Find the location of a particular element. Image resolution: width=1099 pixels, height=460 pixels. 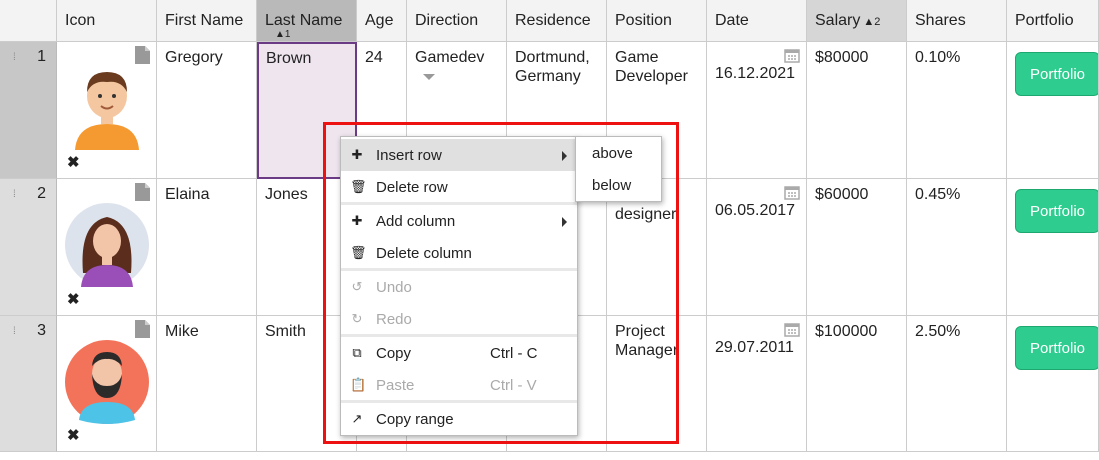

header-direction: Direction is located at coordinates (457, 21).